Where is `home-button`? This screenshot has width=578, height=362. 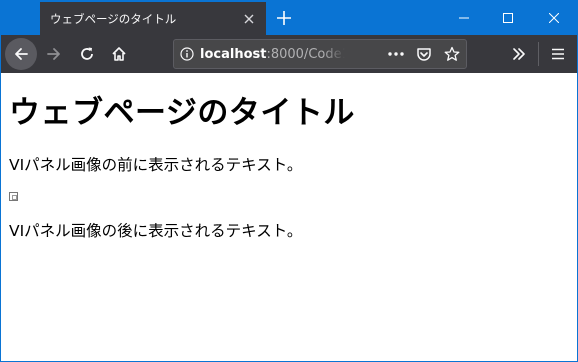
home-button is located at coordinates (119, 54).